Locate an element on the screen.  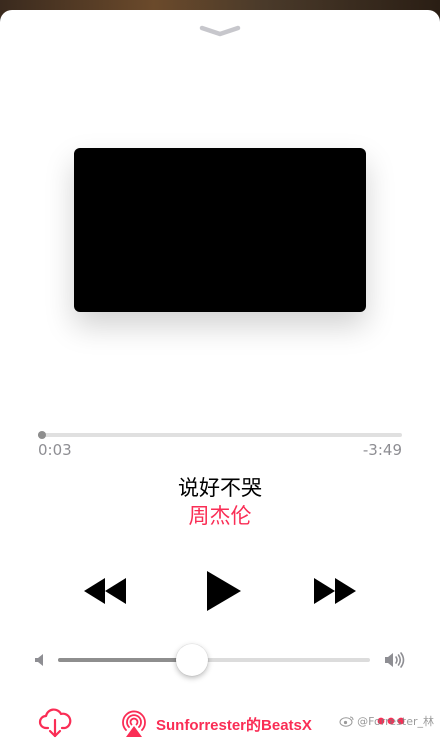
volume-slider is located at coordinates (214, 660).